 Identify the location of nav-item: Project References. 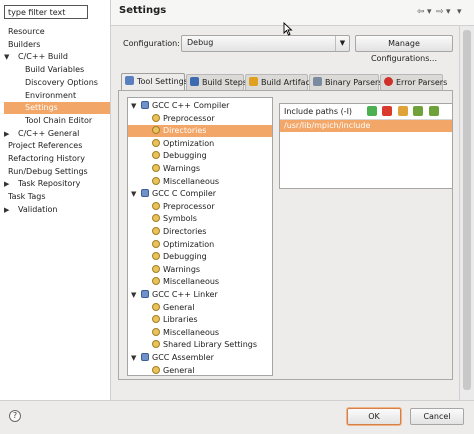
(57, 146).